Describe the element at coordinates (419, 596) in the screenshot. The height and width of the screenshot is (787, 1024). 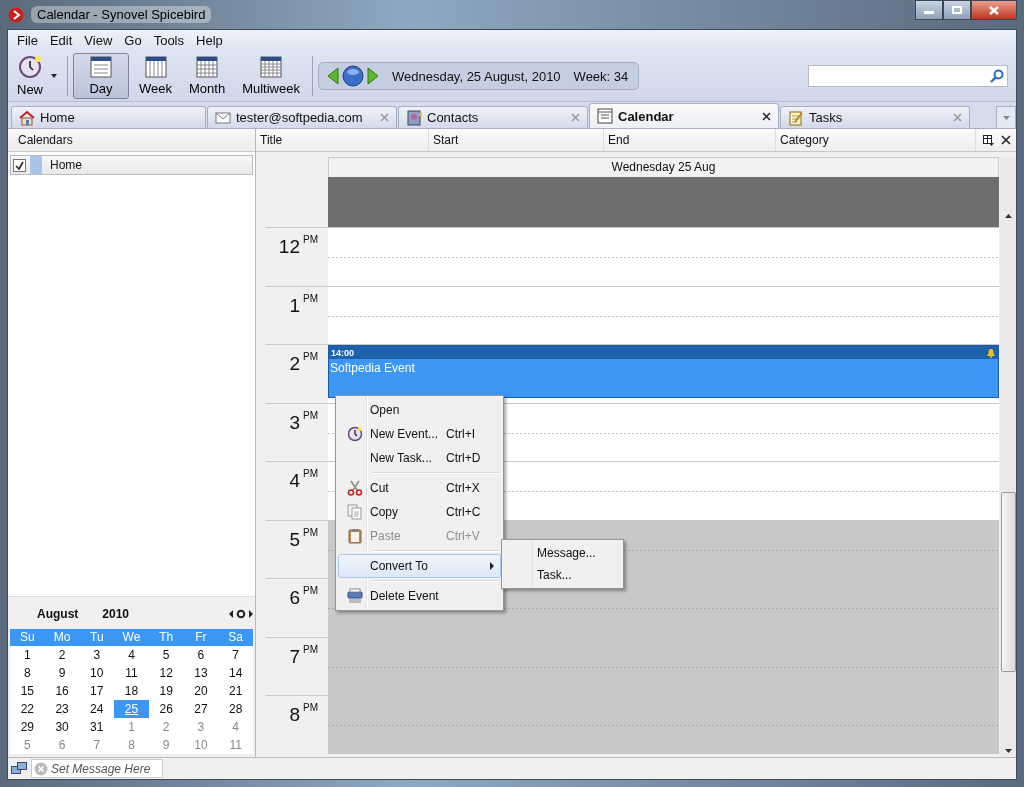
I see `menu-item: Delete Event` at that location.